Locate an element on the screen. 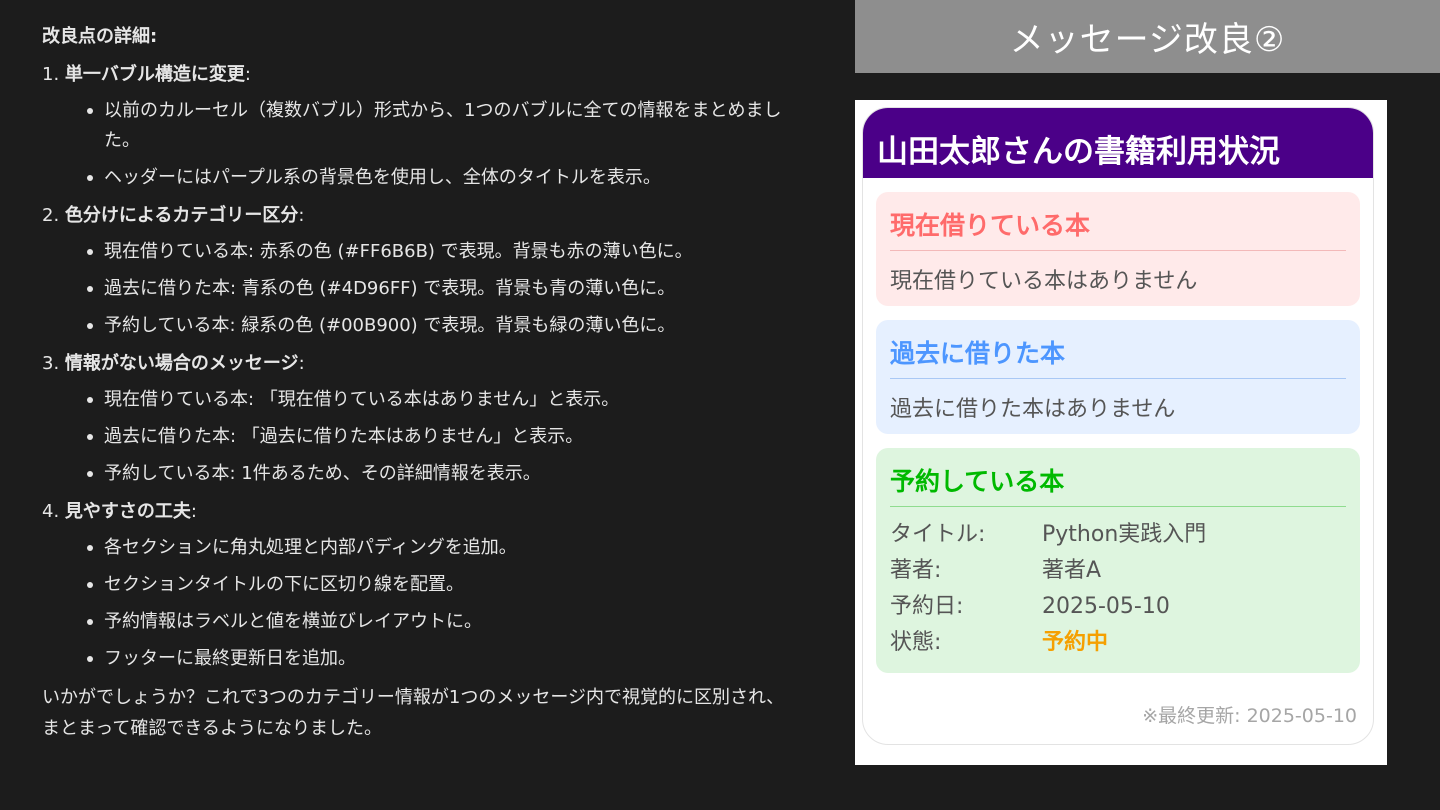 Image resolution: width=1440 pixels, height=810 pixels. list-item: 過去に借りた本: 青系の色 (#4D96FF) で表現。背景も青の薄い色に。 is located at coordinates (427, 289).